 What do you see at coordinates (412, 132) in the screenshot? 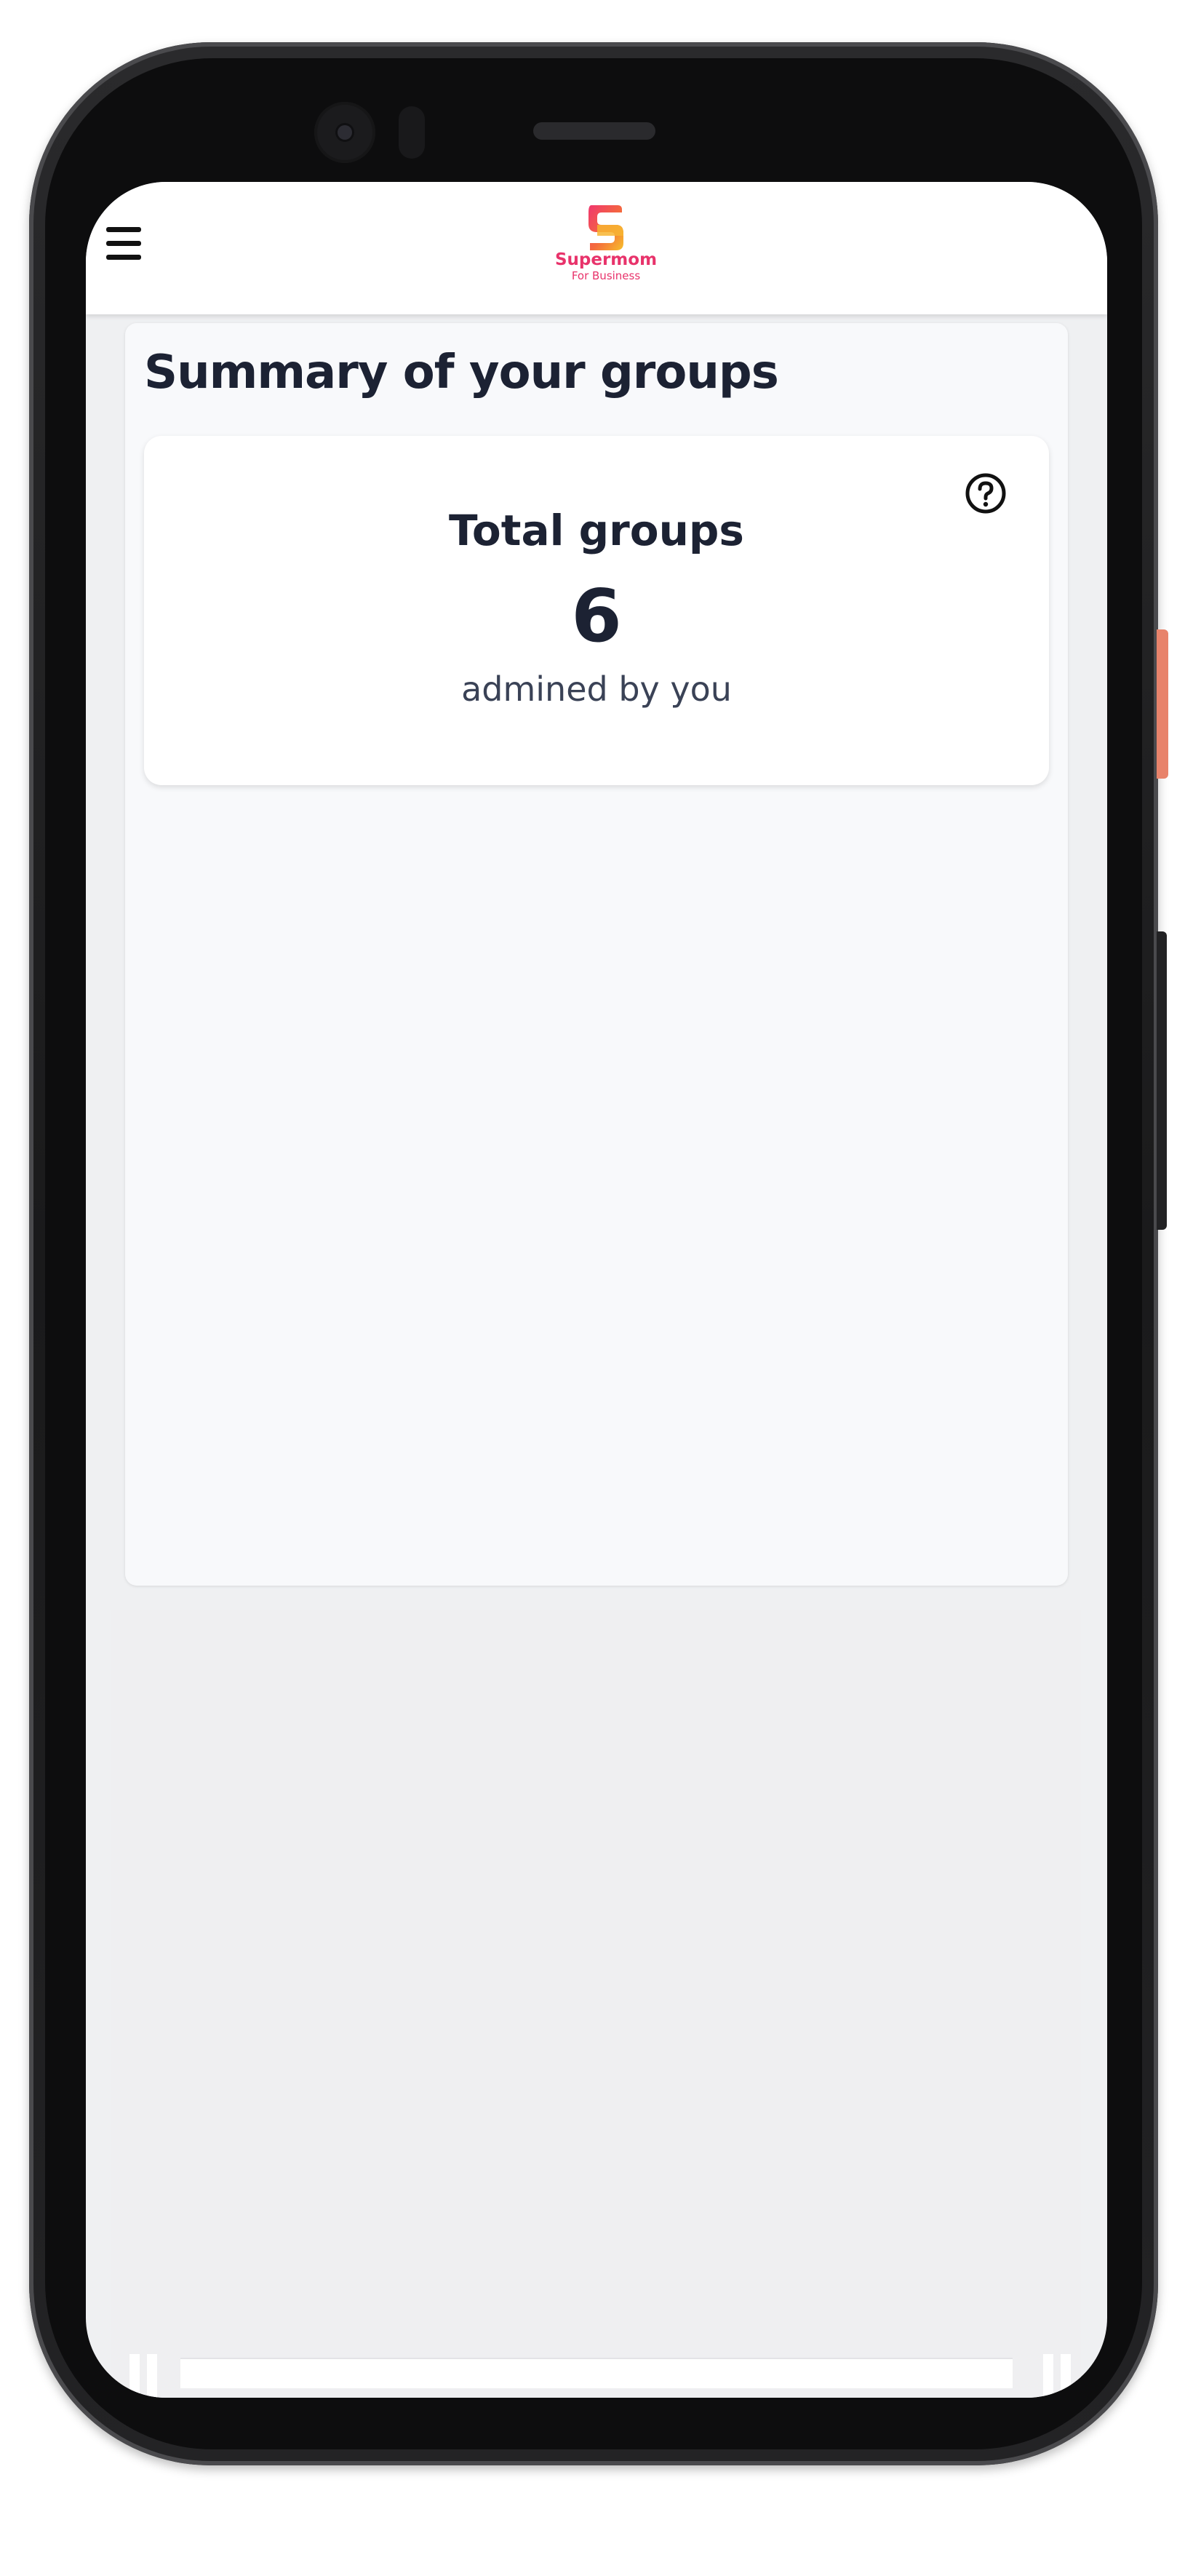
I see `proximity-sensor` at bounding box center [412, 132].